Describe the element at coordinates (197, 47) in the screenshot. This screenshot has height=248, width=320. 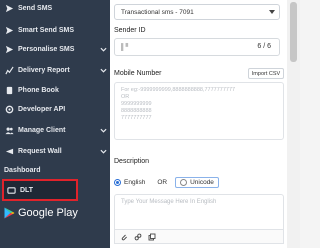
I see `sender-id-field: ▌▘ 6 / 6` at that location.